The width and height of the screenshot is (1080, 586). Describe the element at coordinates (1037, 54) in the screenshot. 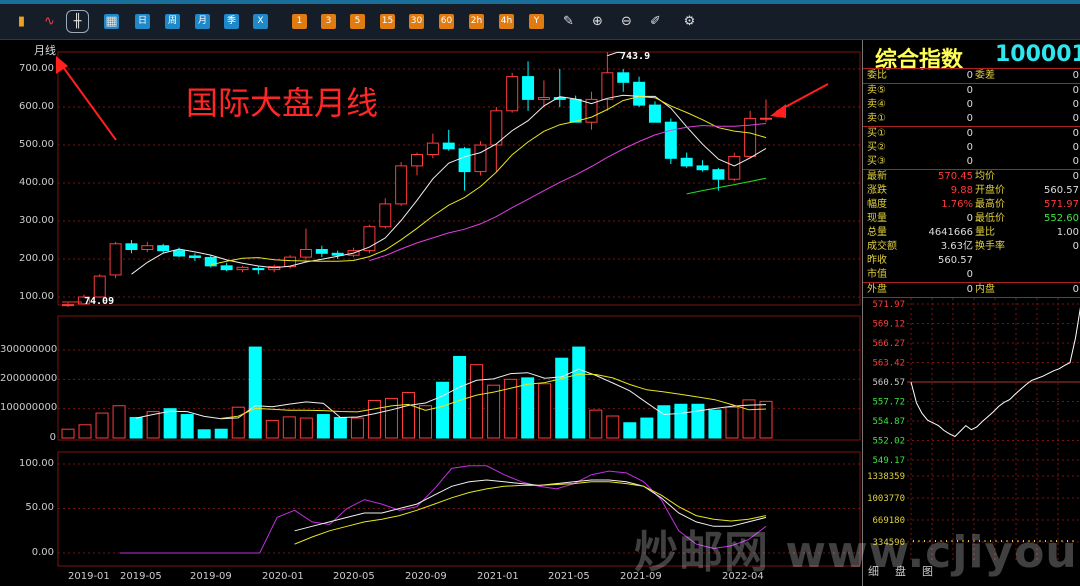

I see `index-code: 100001` at that location.